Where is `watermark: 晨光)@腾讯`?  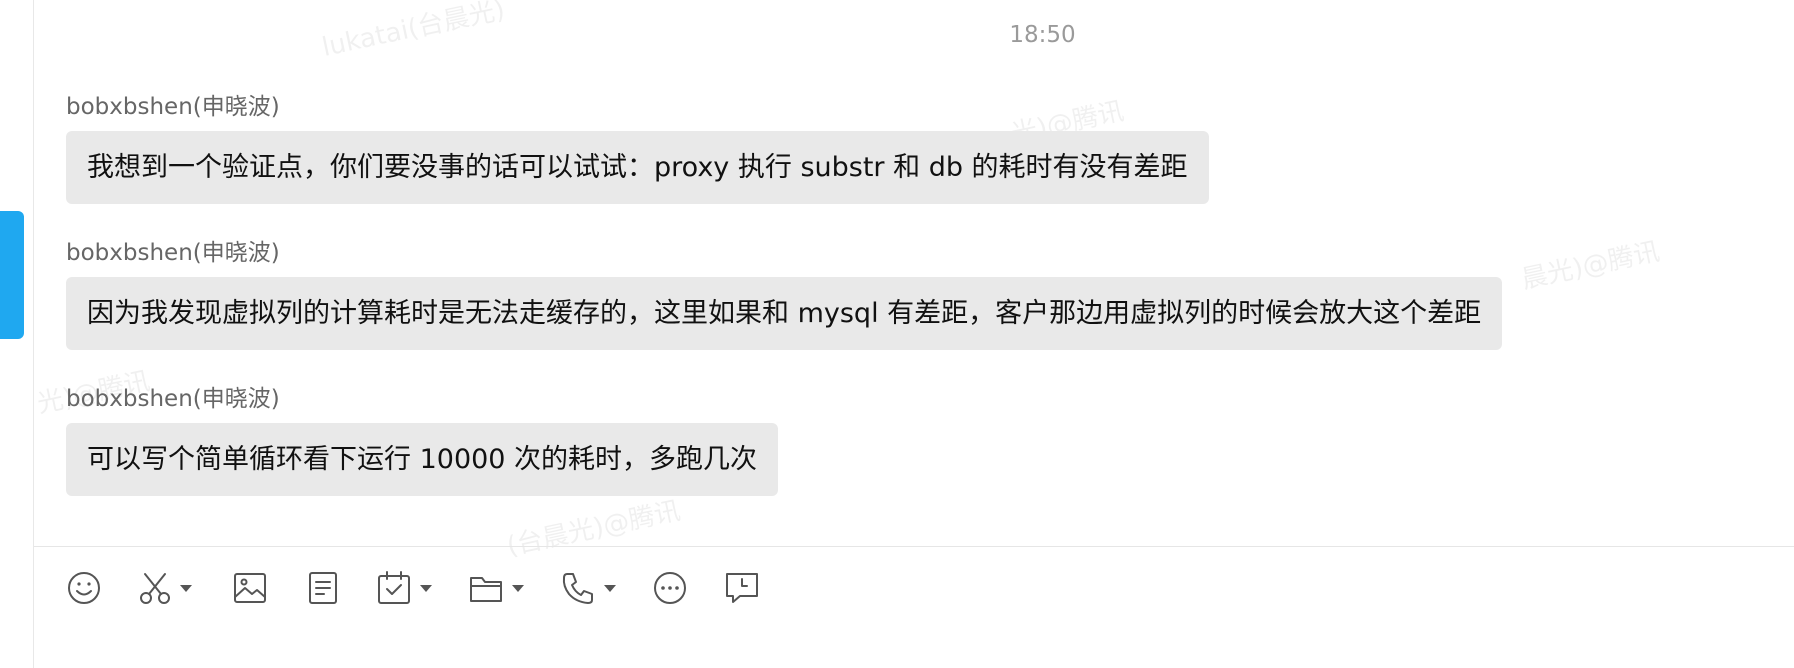 watermark: 晨光)@腾讯 is located at coordinates (1590, 266).